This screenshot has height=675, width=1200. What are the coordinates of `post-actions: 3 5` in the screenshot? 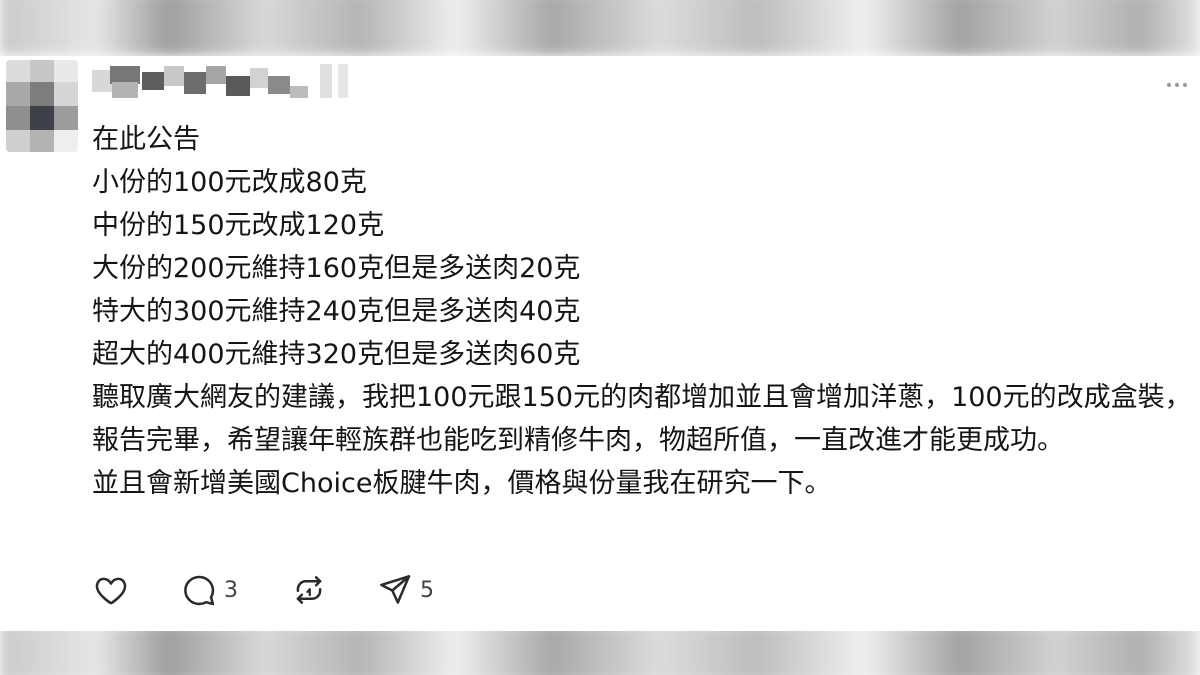 It's located at (263, 590).